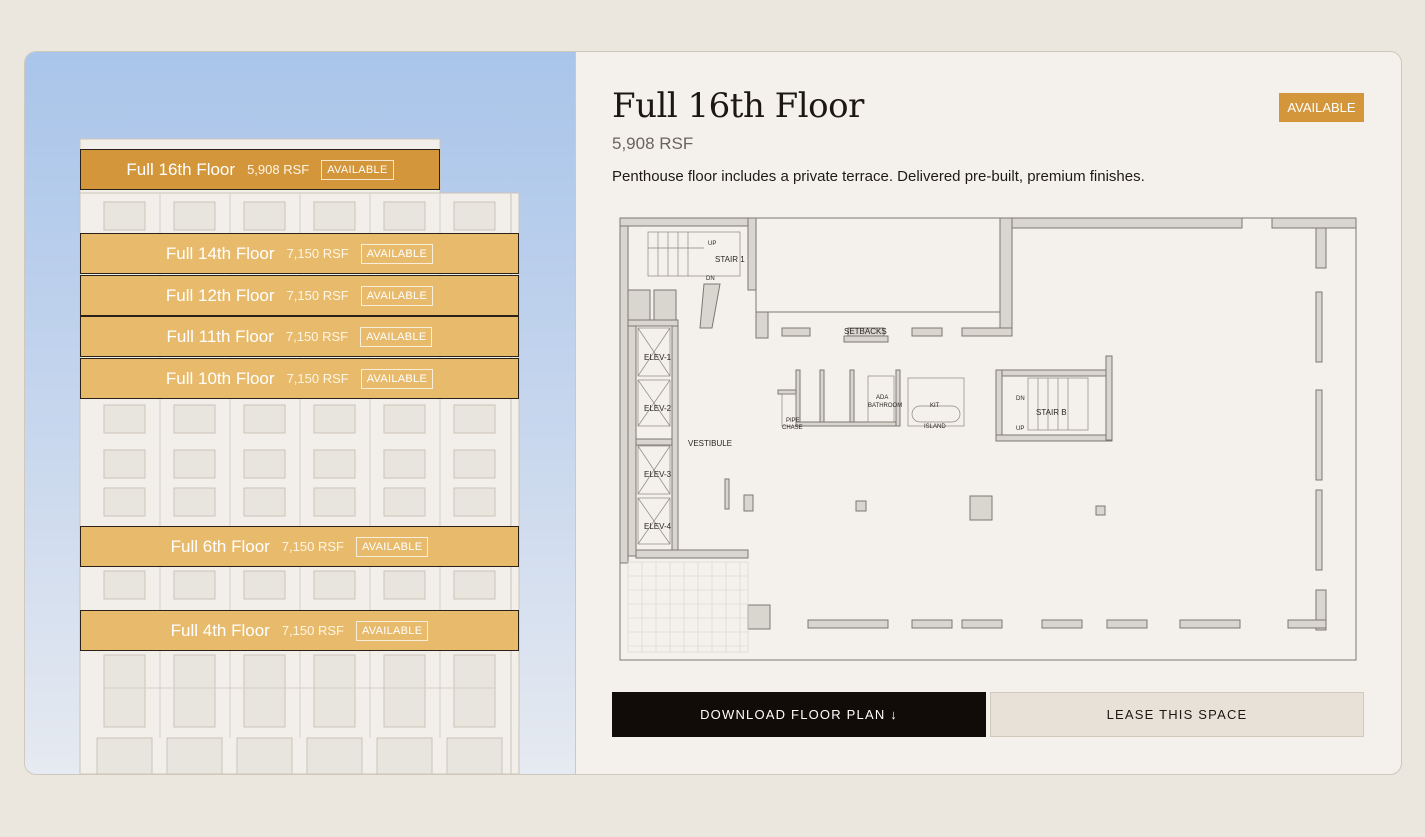  What do you see at coordinates (220, 546) in the screenshot?
I see `floor-band-name: Full 6th Floor` at bounding box center [220, 546].